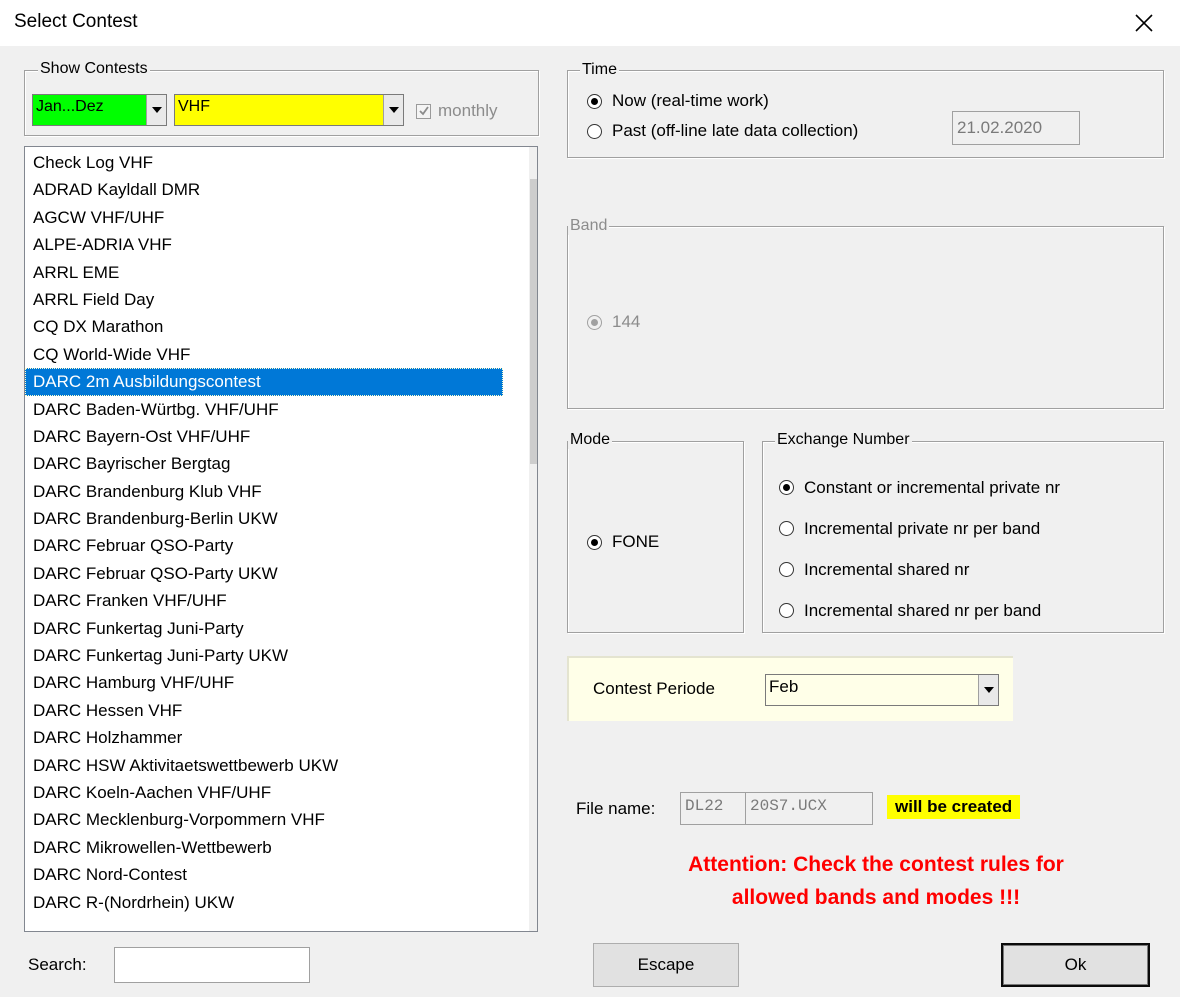 This screenshot has height=997, width=1180. Describe the element at coordinates (876, 897) in the screenshot. I see `attention-line-2: allowed bands and modes !!!` at that location.